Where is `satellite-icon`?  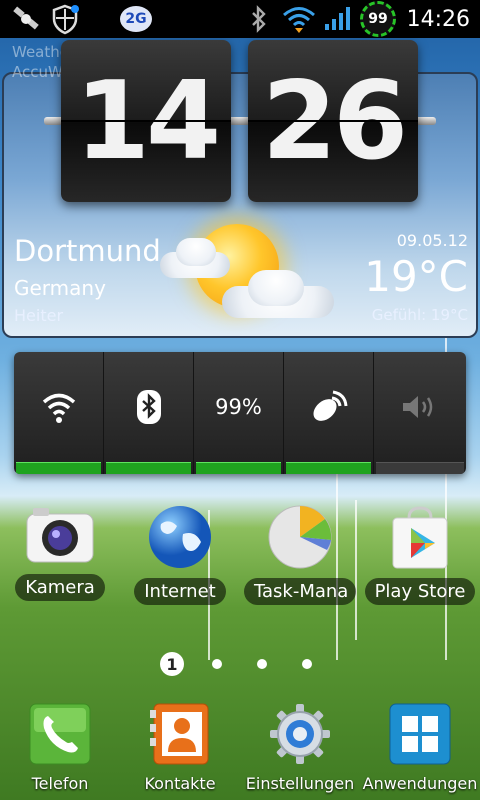
satellite-icon is located at coordinates (26, 19).